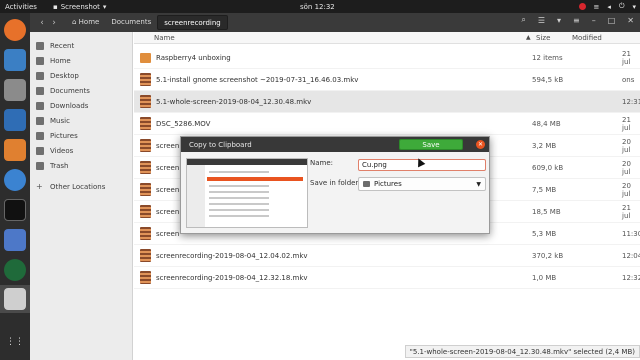  Describe the element at coordinates (544, 189) in the screenshot. I see `file-size: 7,5 MB` at that location.